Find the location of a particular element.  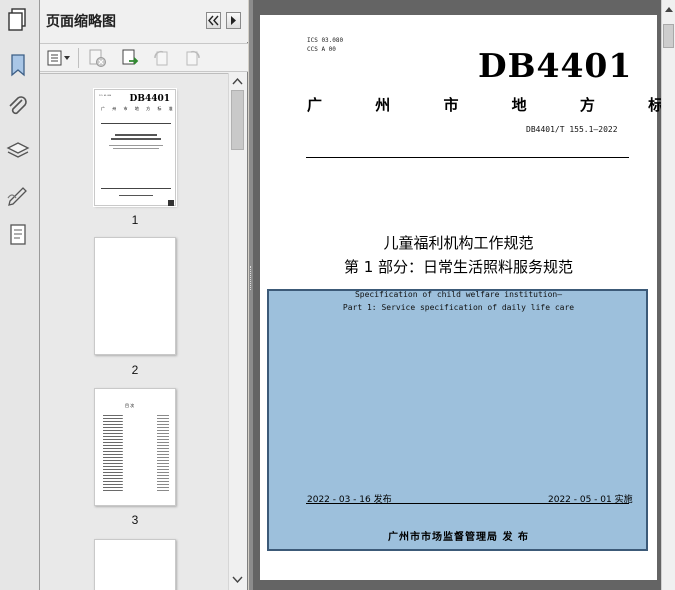

layers-icon is located at coordinates (18, 151).